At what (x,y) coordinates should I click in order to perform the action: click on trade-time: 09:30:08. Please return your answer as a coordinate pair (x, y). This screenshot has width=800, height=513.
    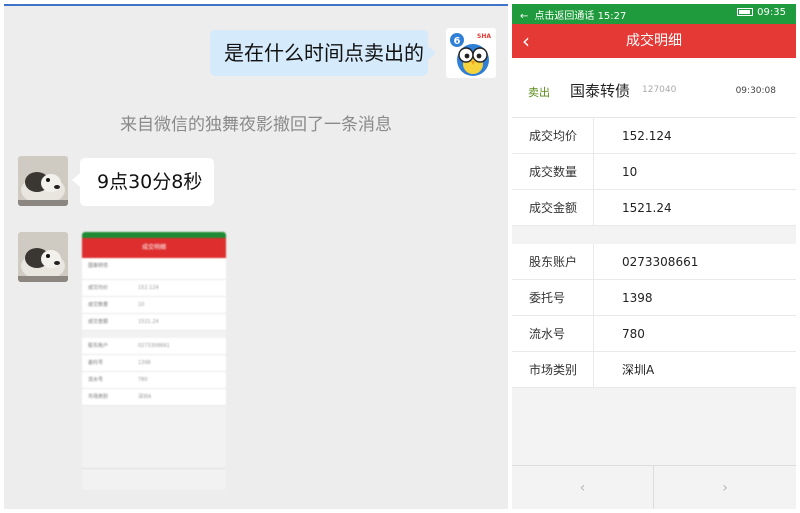
    Looking at the image, I should click on (755, 91).